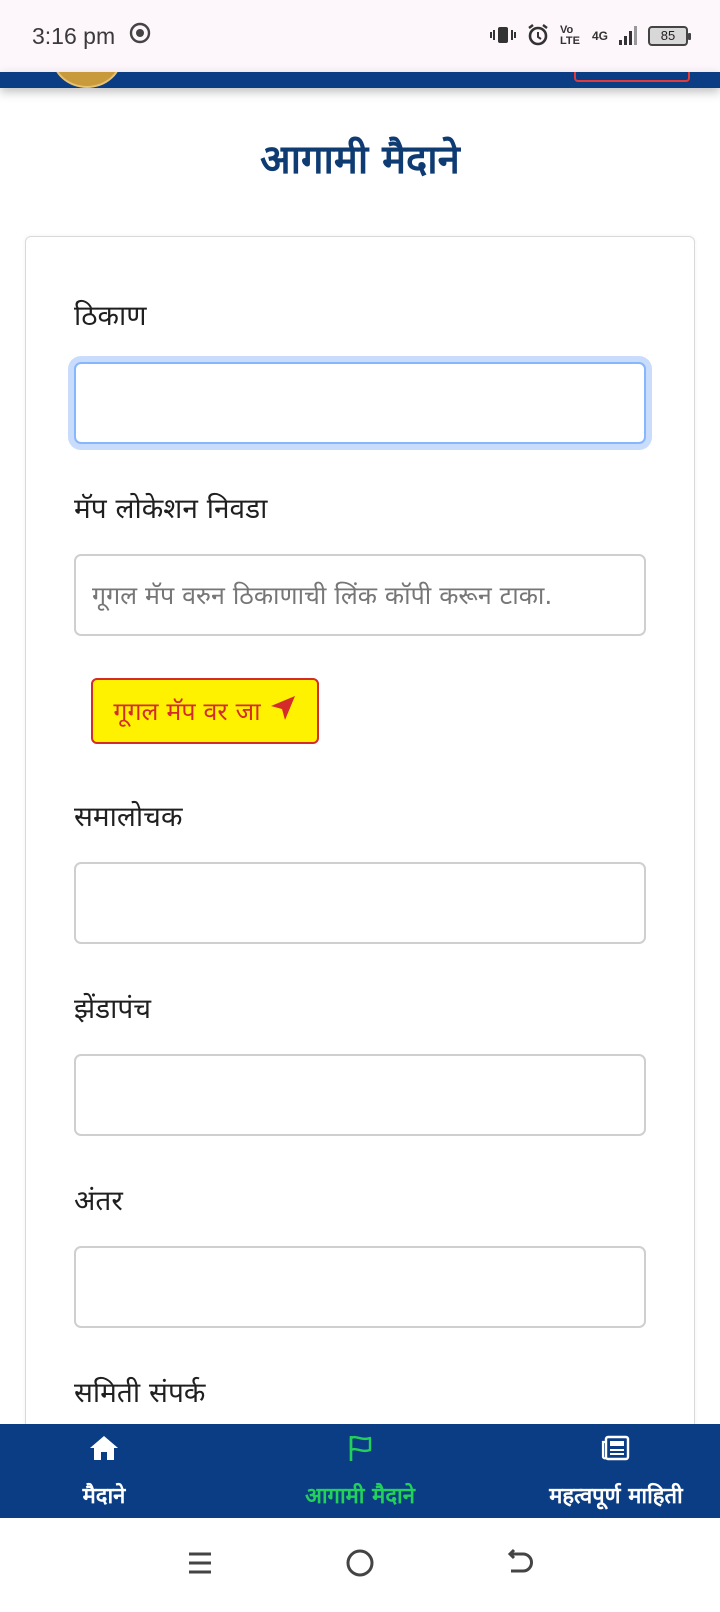  Describe the element at coordinates (128, 816) in the screenshot. I see `commentator-label: समालोचक` at that location.